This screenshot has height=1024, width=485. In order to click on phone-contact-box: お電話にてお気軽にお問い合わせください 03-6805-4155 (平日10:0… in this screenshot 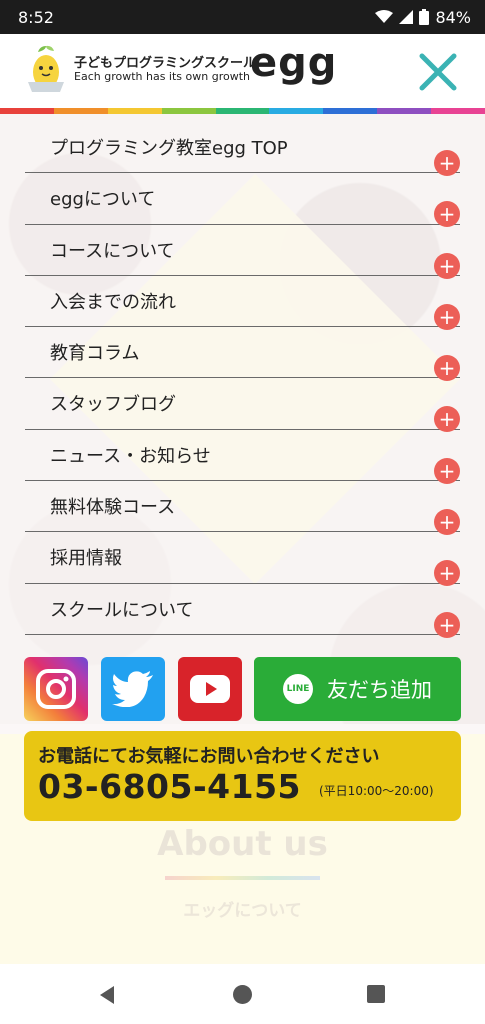, I will do `click(242, 776)`.